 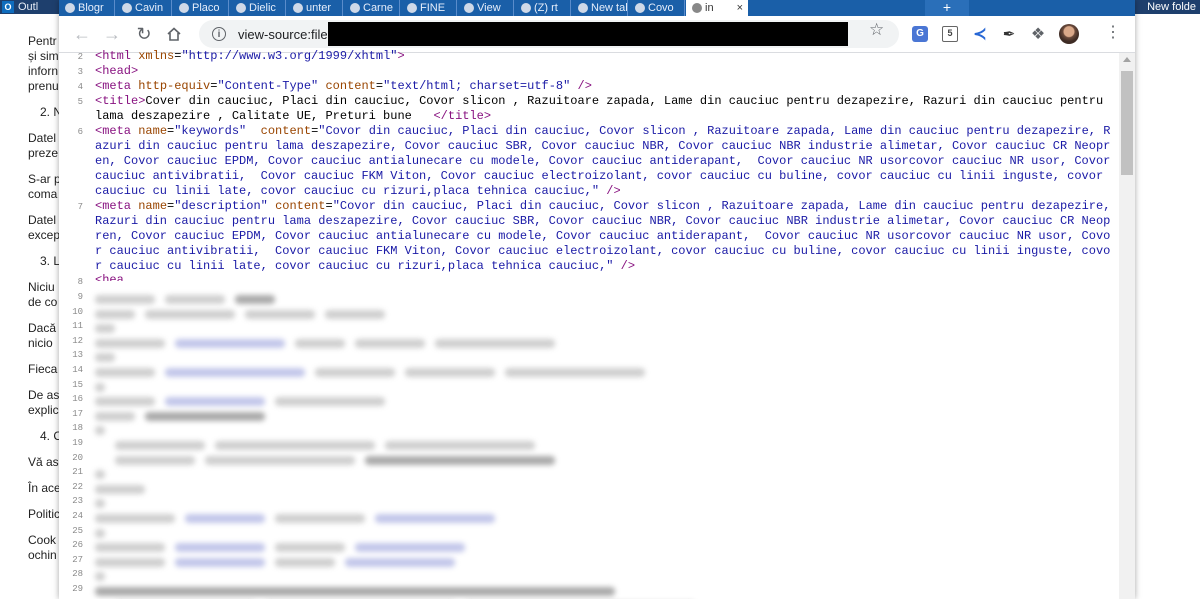 I want to click on line-number: 10, so click(x=77, y=311).